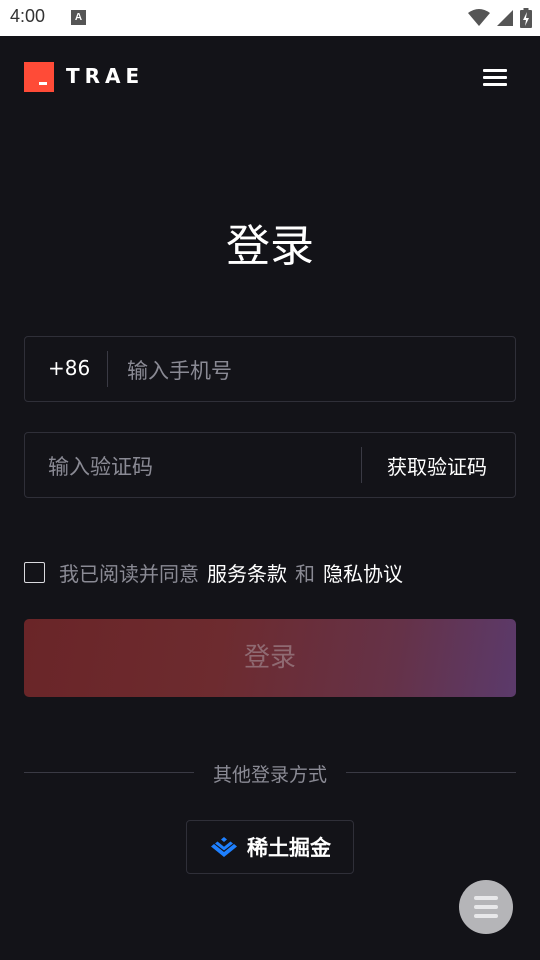  What do you see at coordinates (526, 18) in the screenshot?
I see `battery-icon` at bounding box center [526, 18].